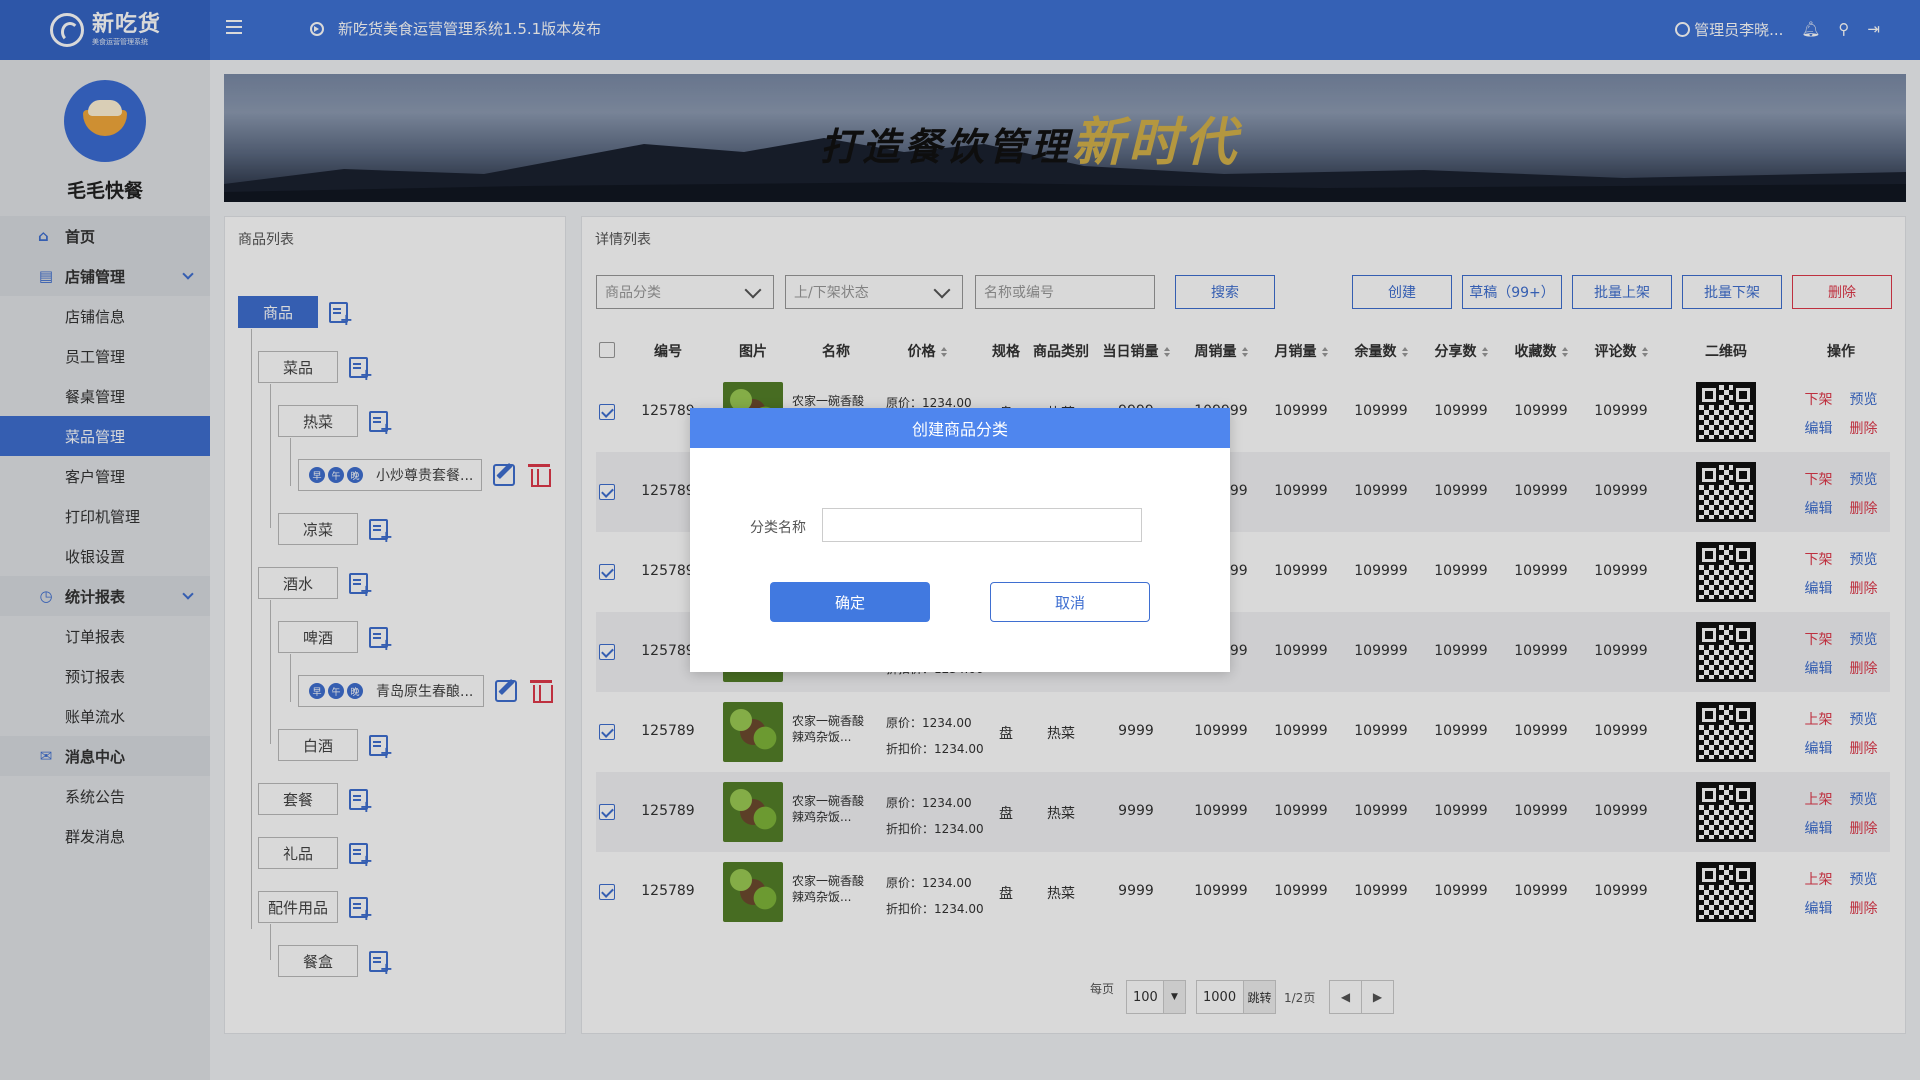 Image resolution: width=1920 pixels, height=1080 pixels. I want to click on confirm-button: 确定, so click(850, 602).